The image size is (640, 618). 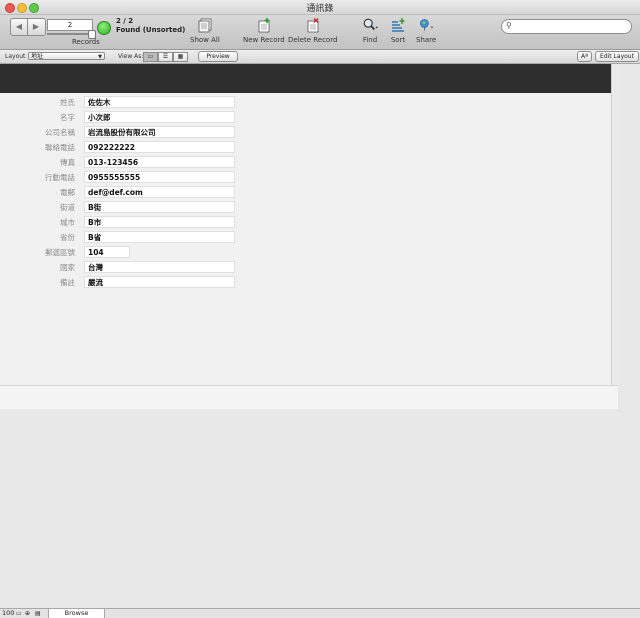 I want to click on title-bar: 通訊錄, so click(x=320, y=7).